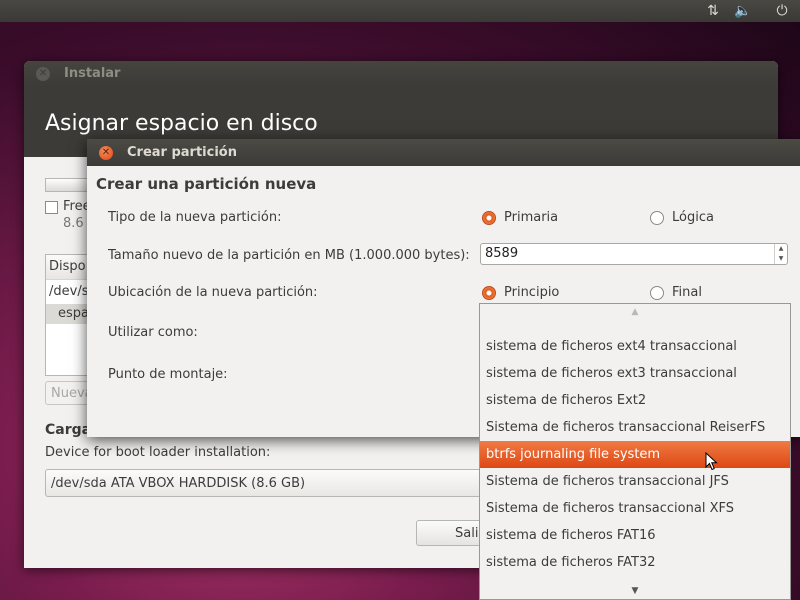 The image size is (800, 600). Describe the element at coordinates (213, 292) in the screenshot. I see `location-label: Ubicación de la nueva partición:` at that location.